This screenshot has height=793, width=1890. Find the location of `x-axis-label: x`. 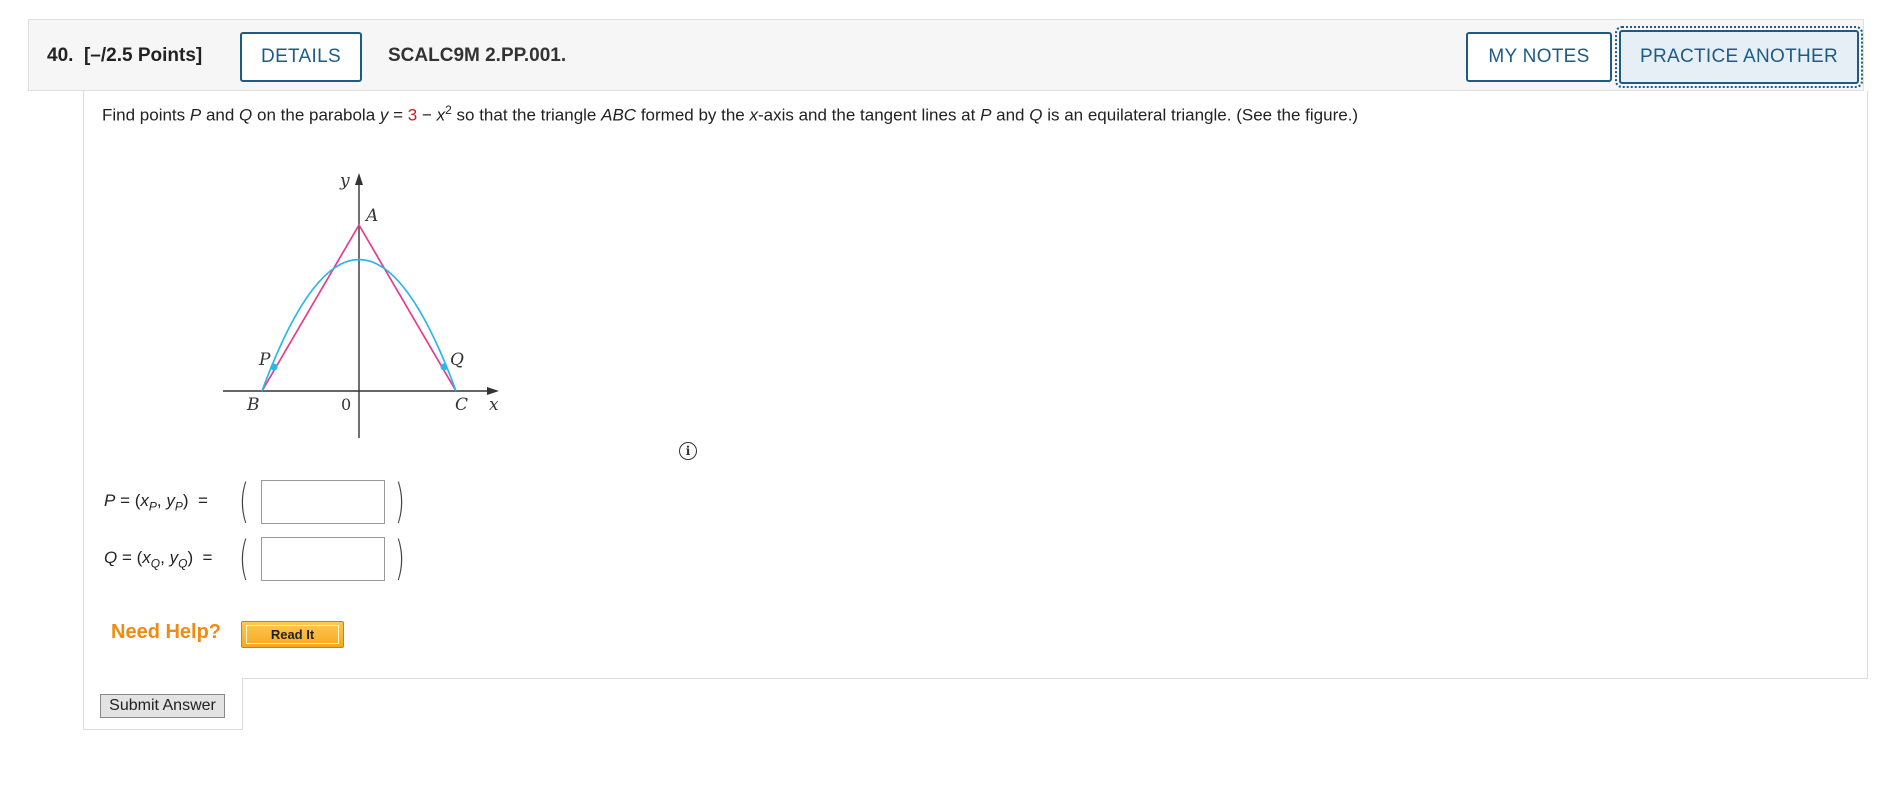

x-axis-label: x is located at coordinates (494, 405).